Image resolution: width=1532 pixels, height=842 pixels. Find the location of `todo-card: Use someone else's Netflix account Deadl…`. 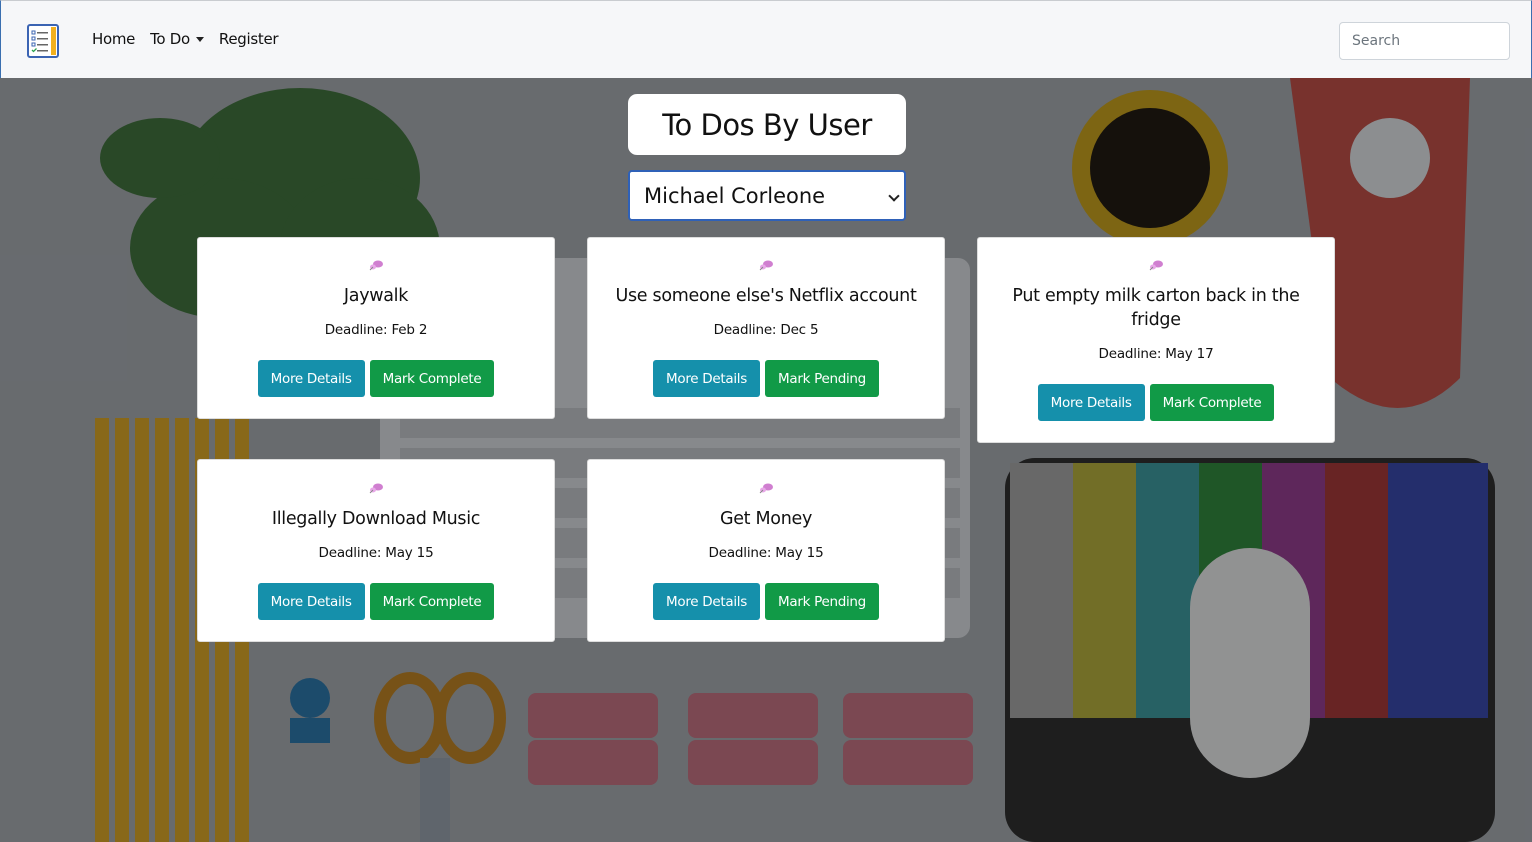

todo-card: Use someone else's Netflix account Deadl… is located at coordinates (766, 328).